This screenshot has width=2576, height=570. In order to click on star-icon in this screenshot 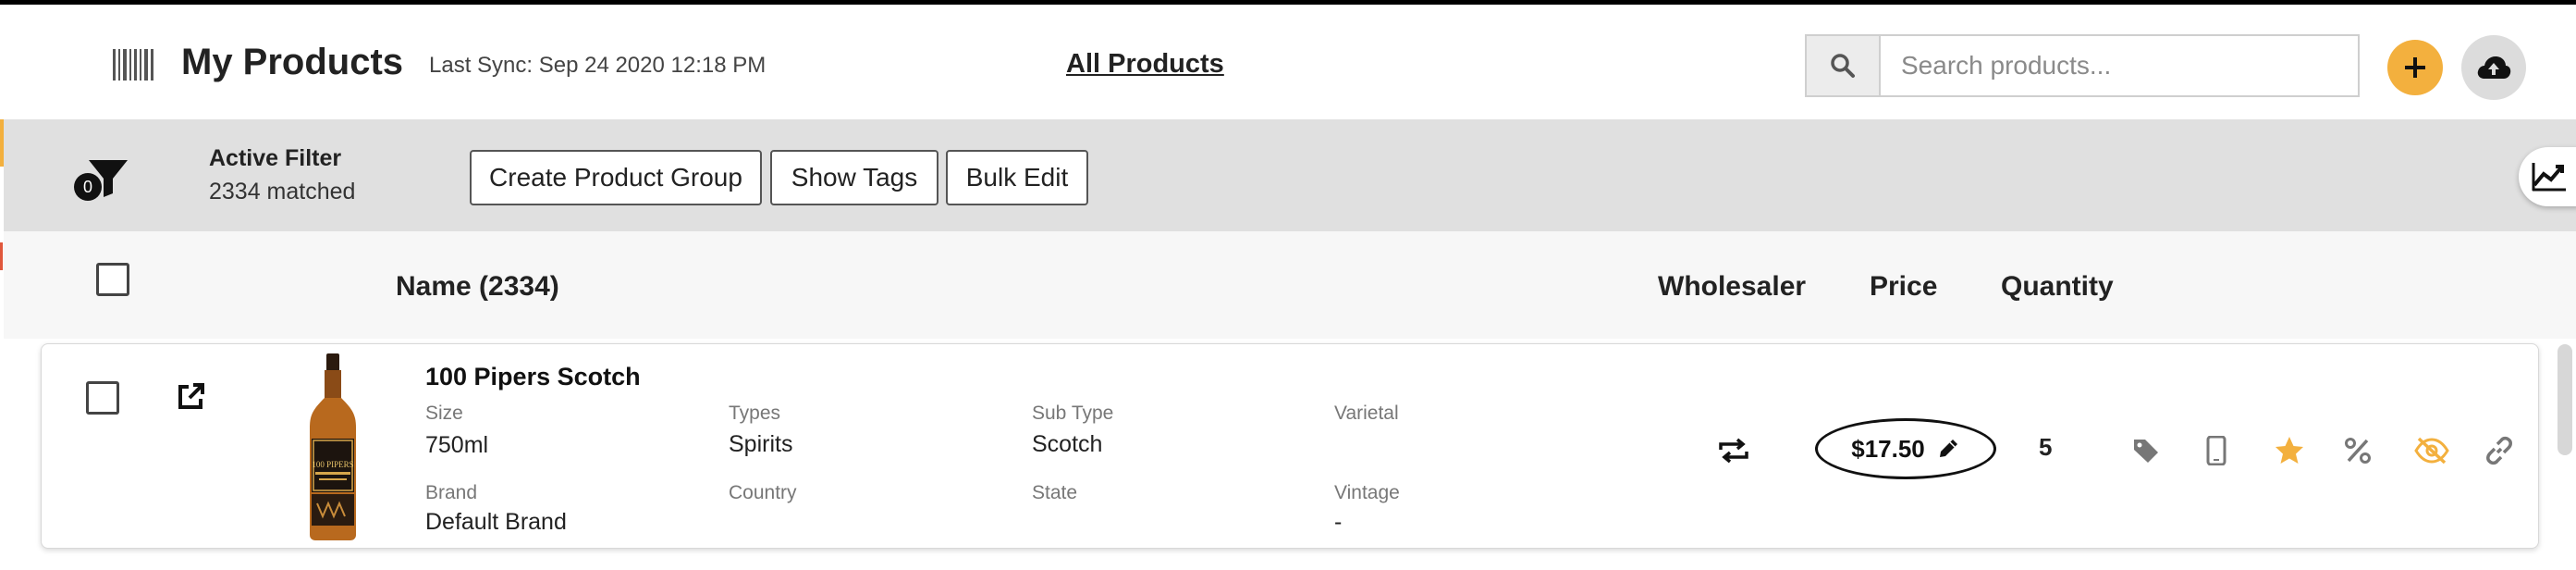, I will do `click(2289, 450)`.